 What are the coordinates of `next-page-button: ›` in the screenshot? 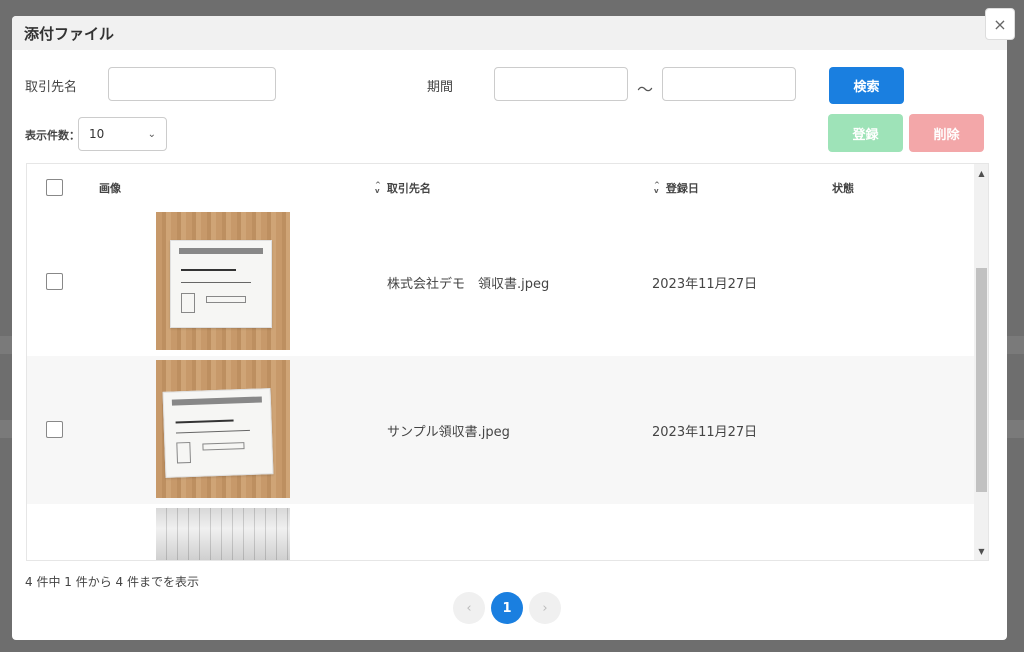 It's located at (545, 608).